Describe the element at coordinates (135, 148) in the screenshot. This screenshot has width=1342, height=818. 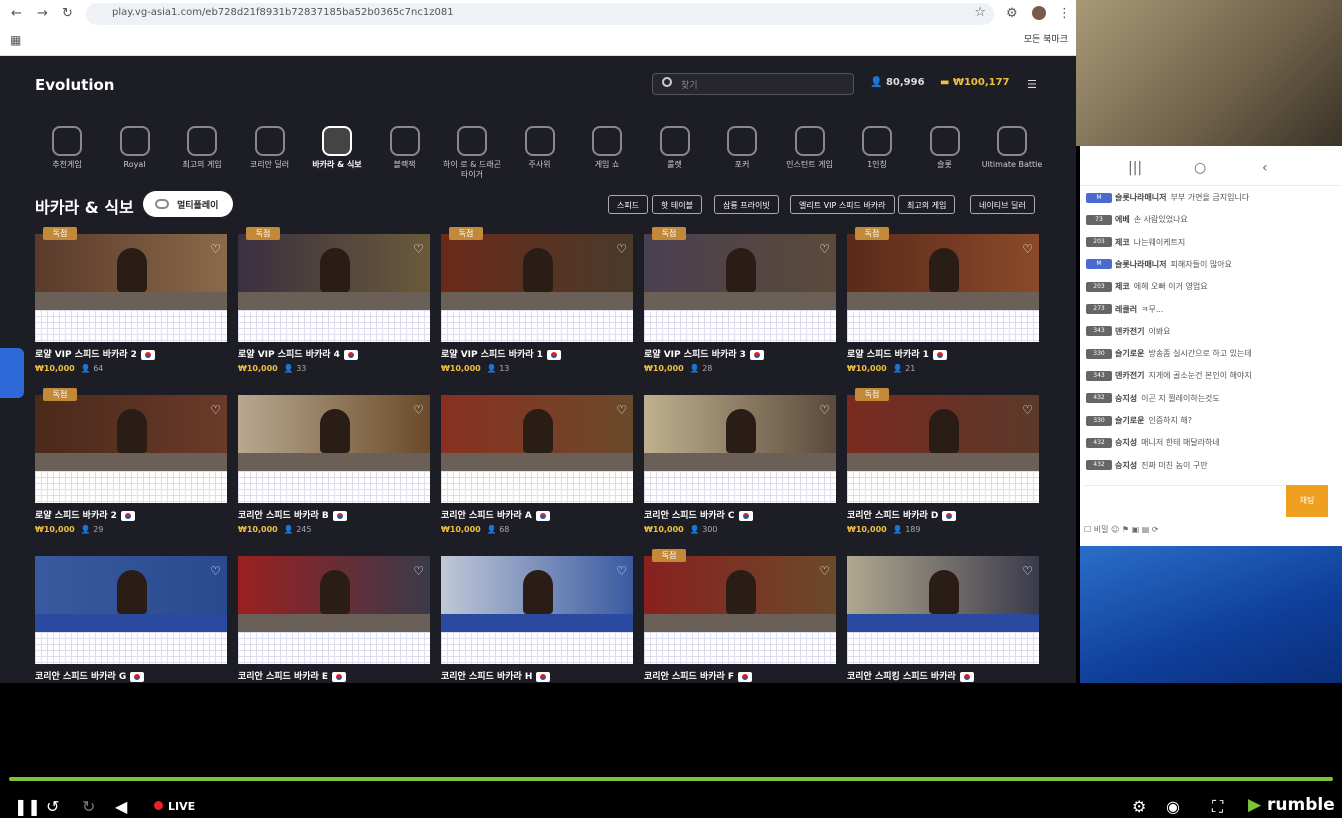
I see `category-1: Royal` at that location.